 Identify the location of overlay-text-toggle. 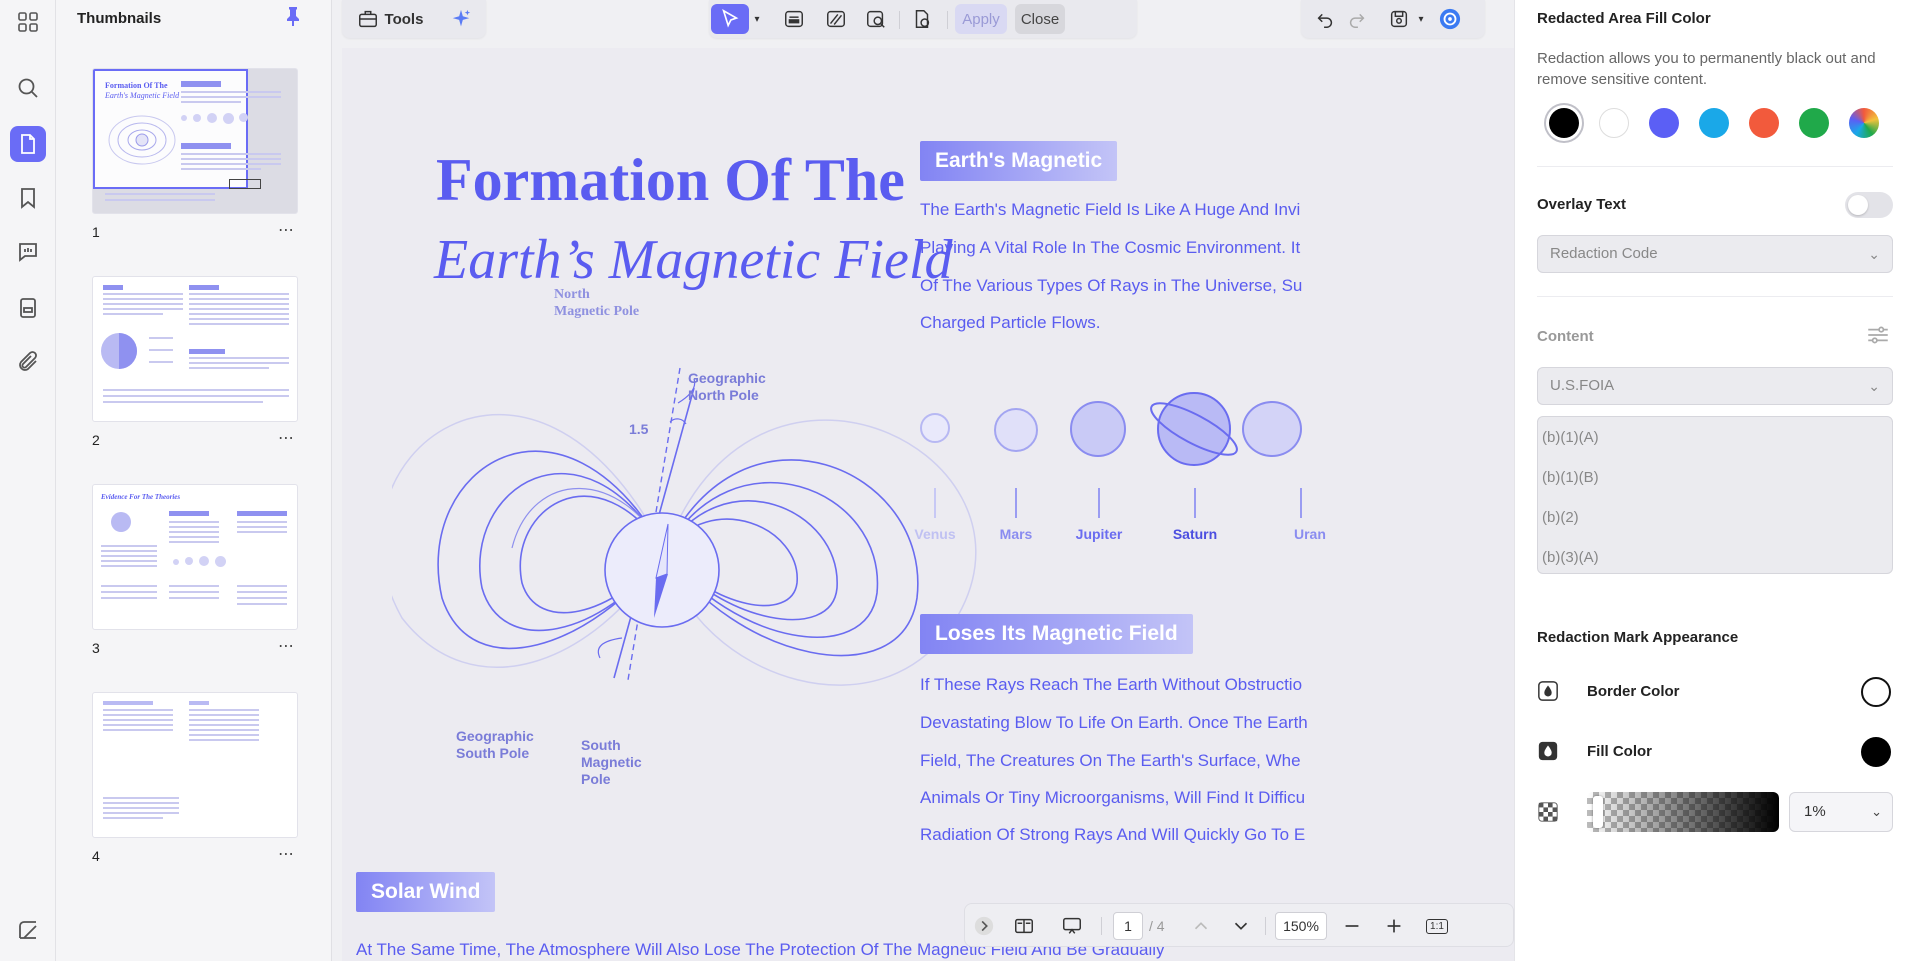
(1869, 205).